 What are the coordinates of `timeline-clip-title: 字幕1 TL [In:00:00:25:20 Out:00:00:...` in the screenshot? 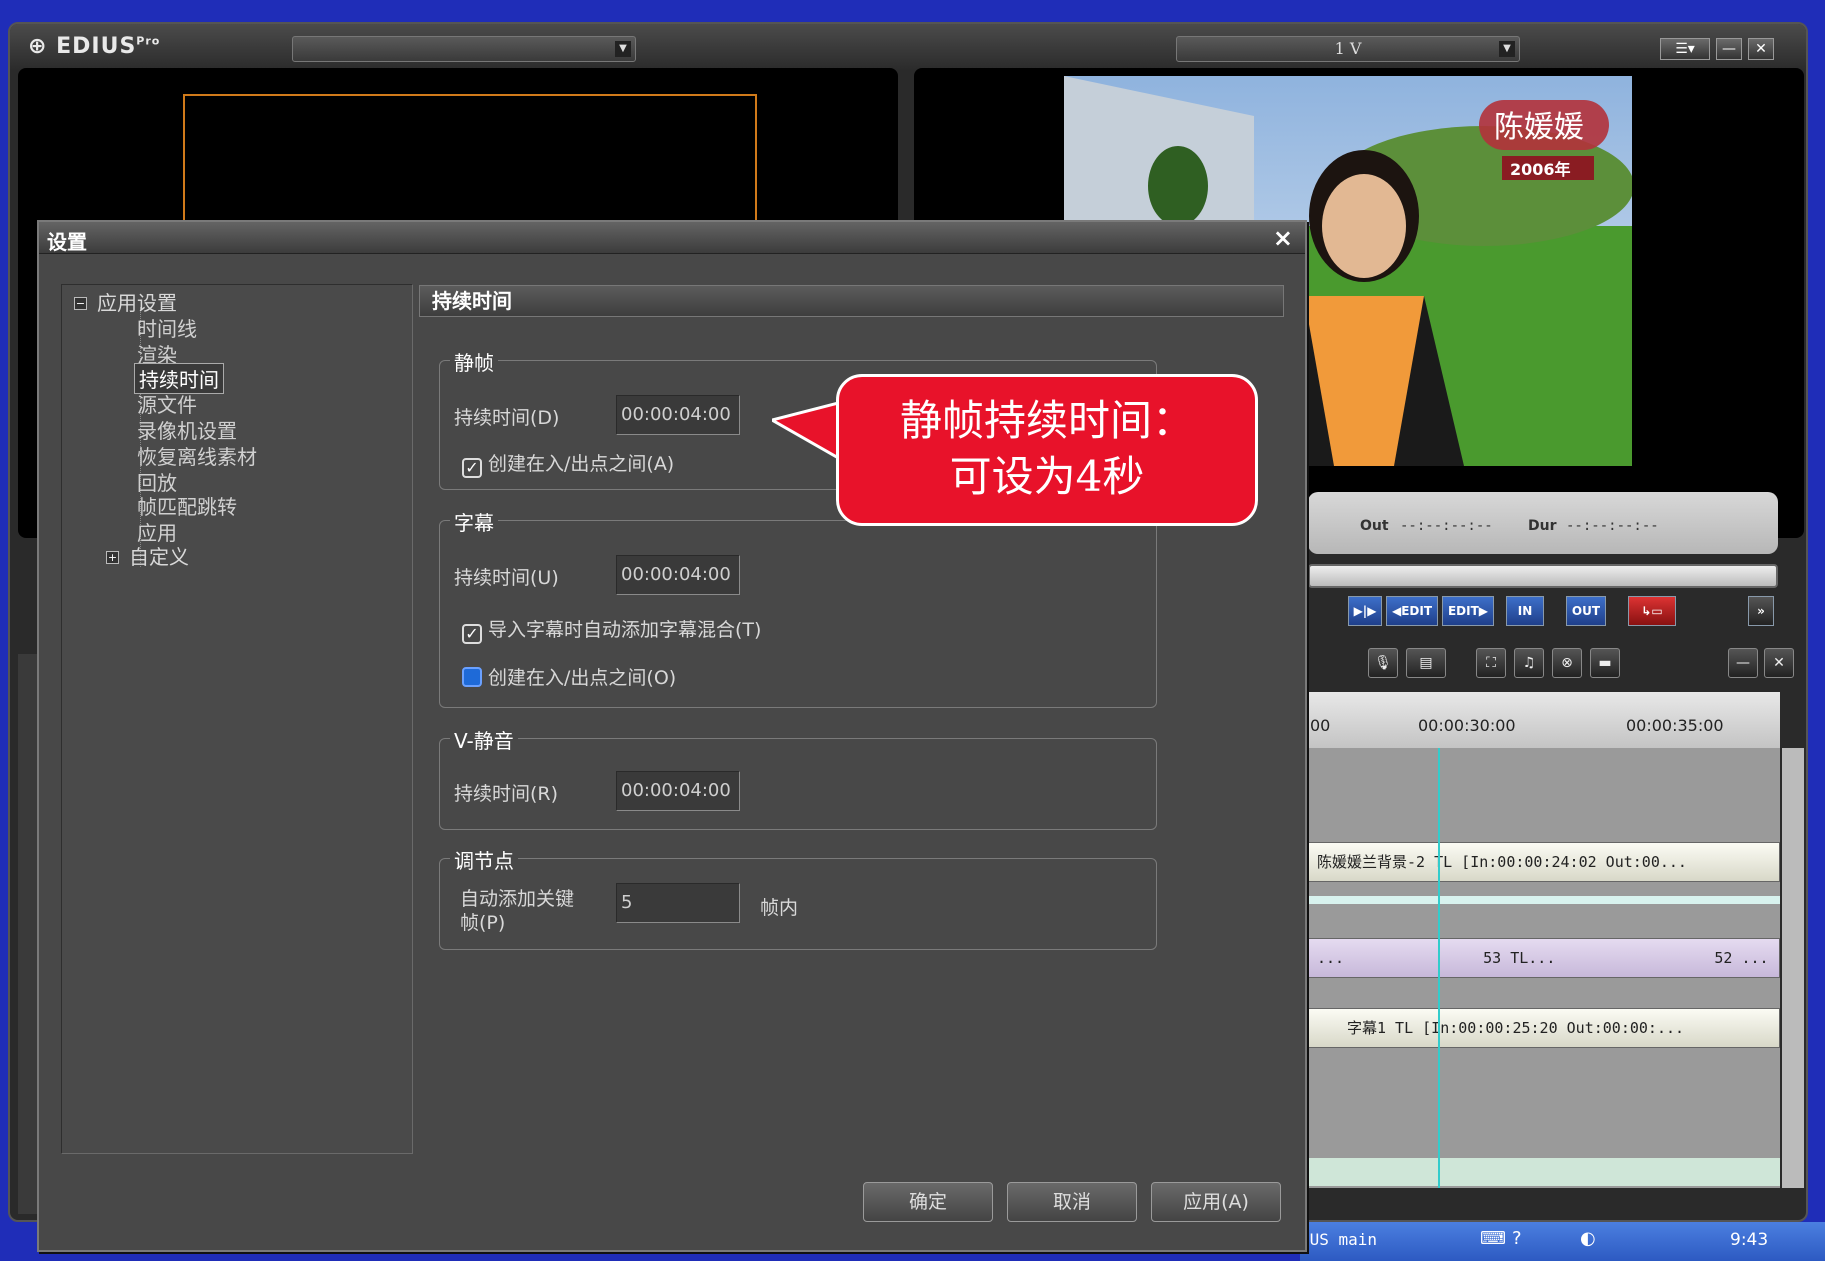 It's located at (1544, 1028).